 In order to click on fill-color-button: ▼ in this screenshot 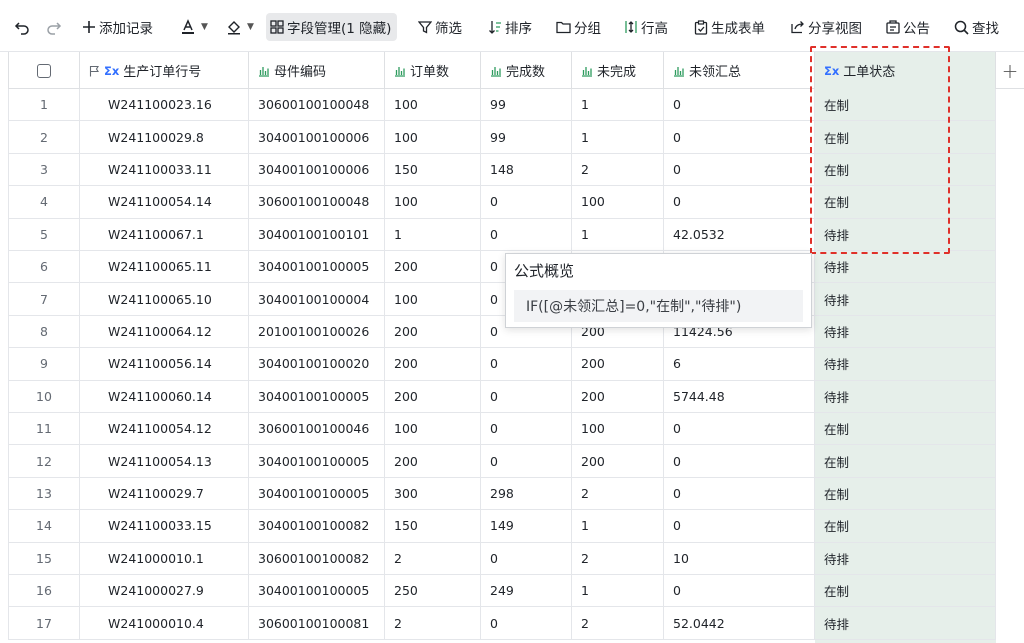, I will do `click(240, 27)`.